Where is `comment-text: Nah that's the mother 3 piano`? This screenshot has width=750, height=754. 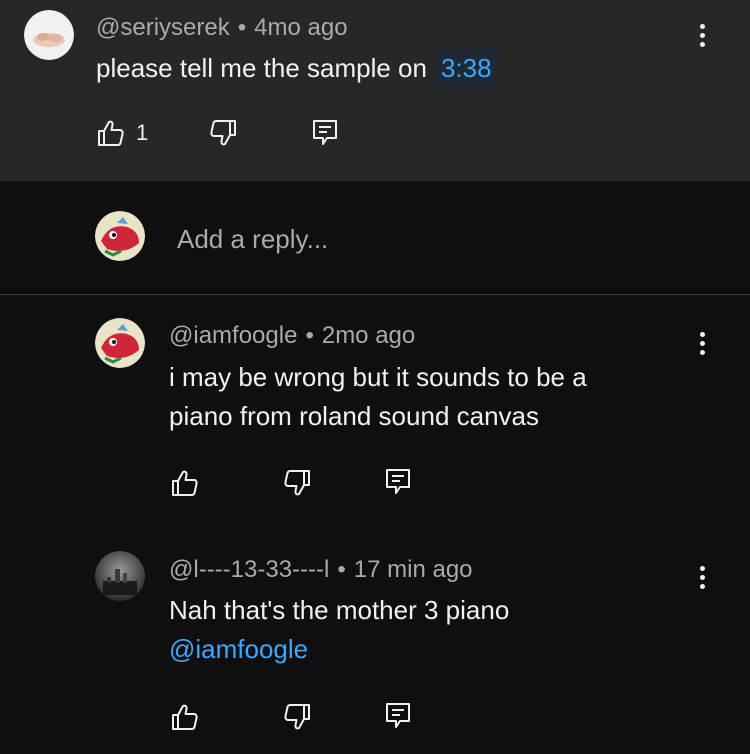
comment-text: Nah that's the mother 3 piano is located at coordinates (339, 610).